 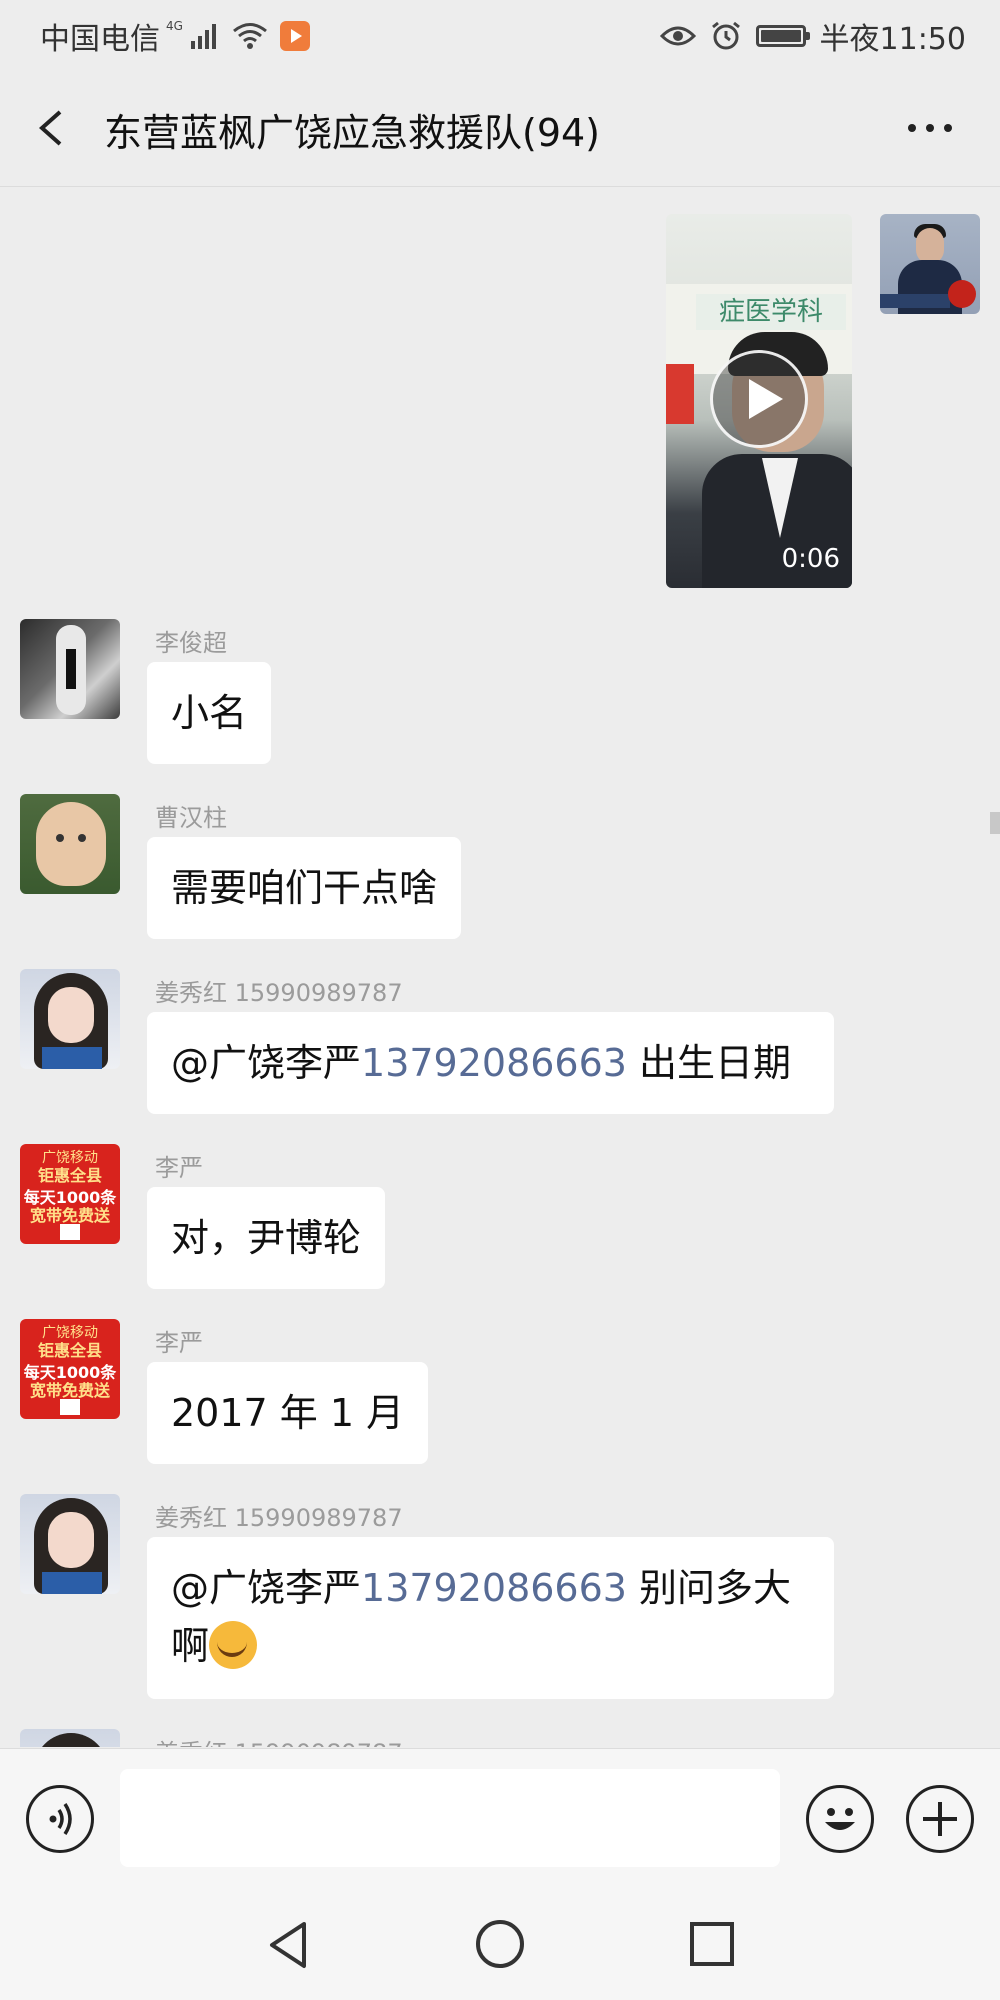 I want to click on message-text: 对，尹博轮, so click(x=266, y=1238).